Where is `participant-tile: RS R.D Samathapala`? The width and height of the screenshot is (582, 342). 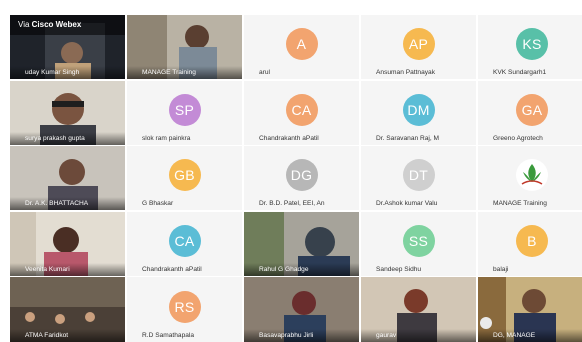 participant-tile: RS R.D Samathapala is located at coordinates (184, 309).